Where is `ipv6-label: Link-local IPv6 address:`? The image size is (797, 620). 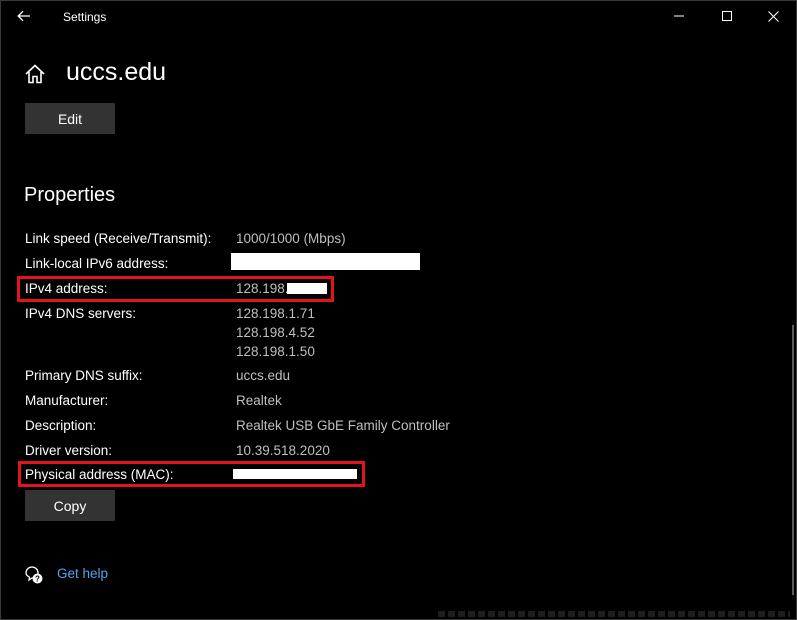 ipv6-label: Link-local IPv6 address: is located at coordinates (97, 263).